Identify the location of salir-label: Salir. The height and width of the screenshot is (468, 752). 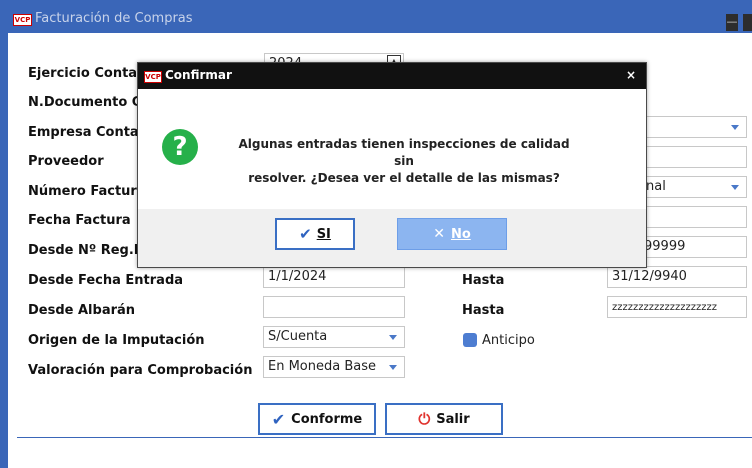
(453, 419).